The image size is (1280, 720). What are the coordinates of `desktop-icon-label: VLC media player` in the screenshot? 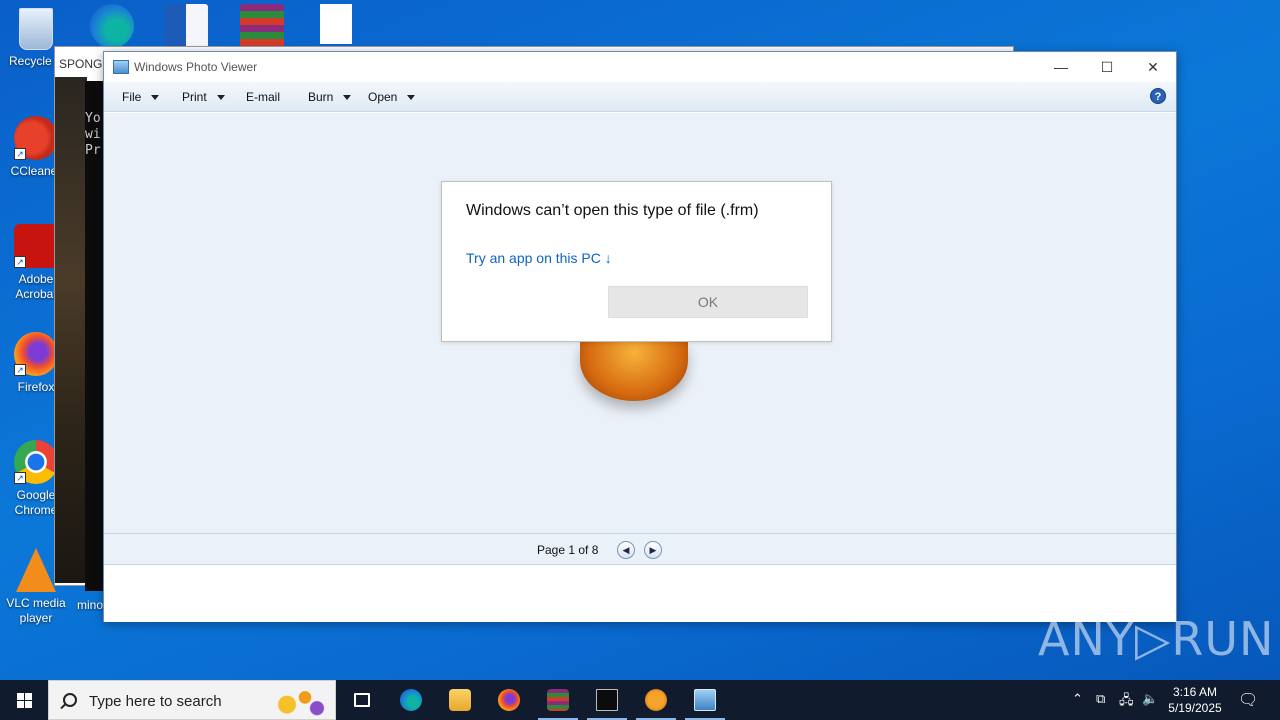 It's located at (36, 610).